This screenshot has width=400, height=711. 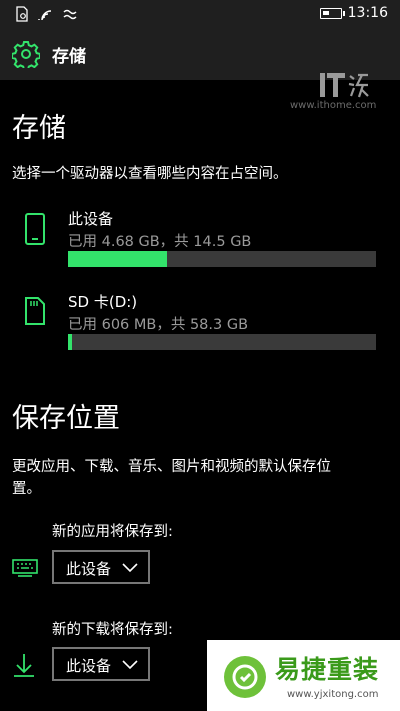 I want to click on storage-item-name: 此设备, so click(x=91, y=219).